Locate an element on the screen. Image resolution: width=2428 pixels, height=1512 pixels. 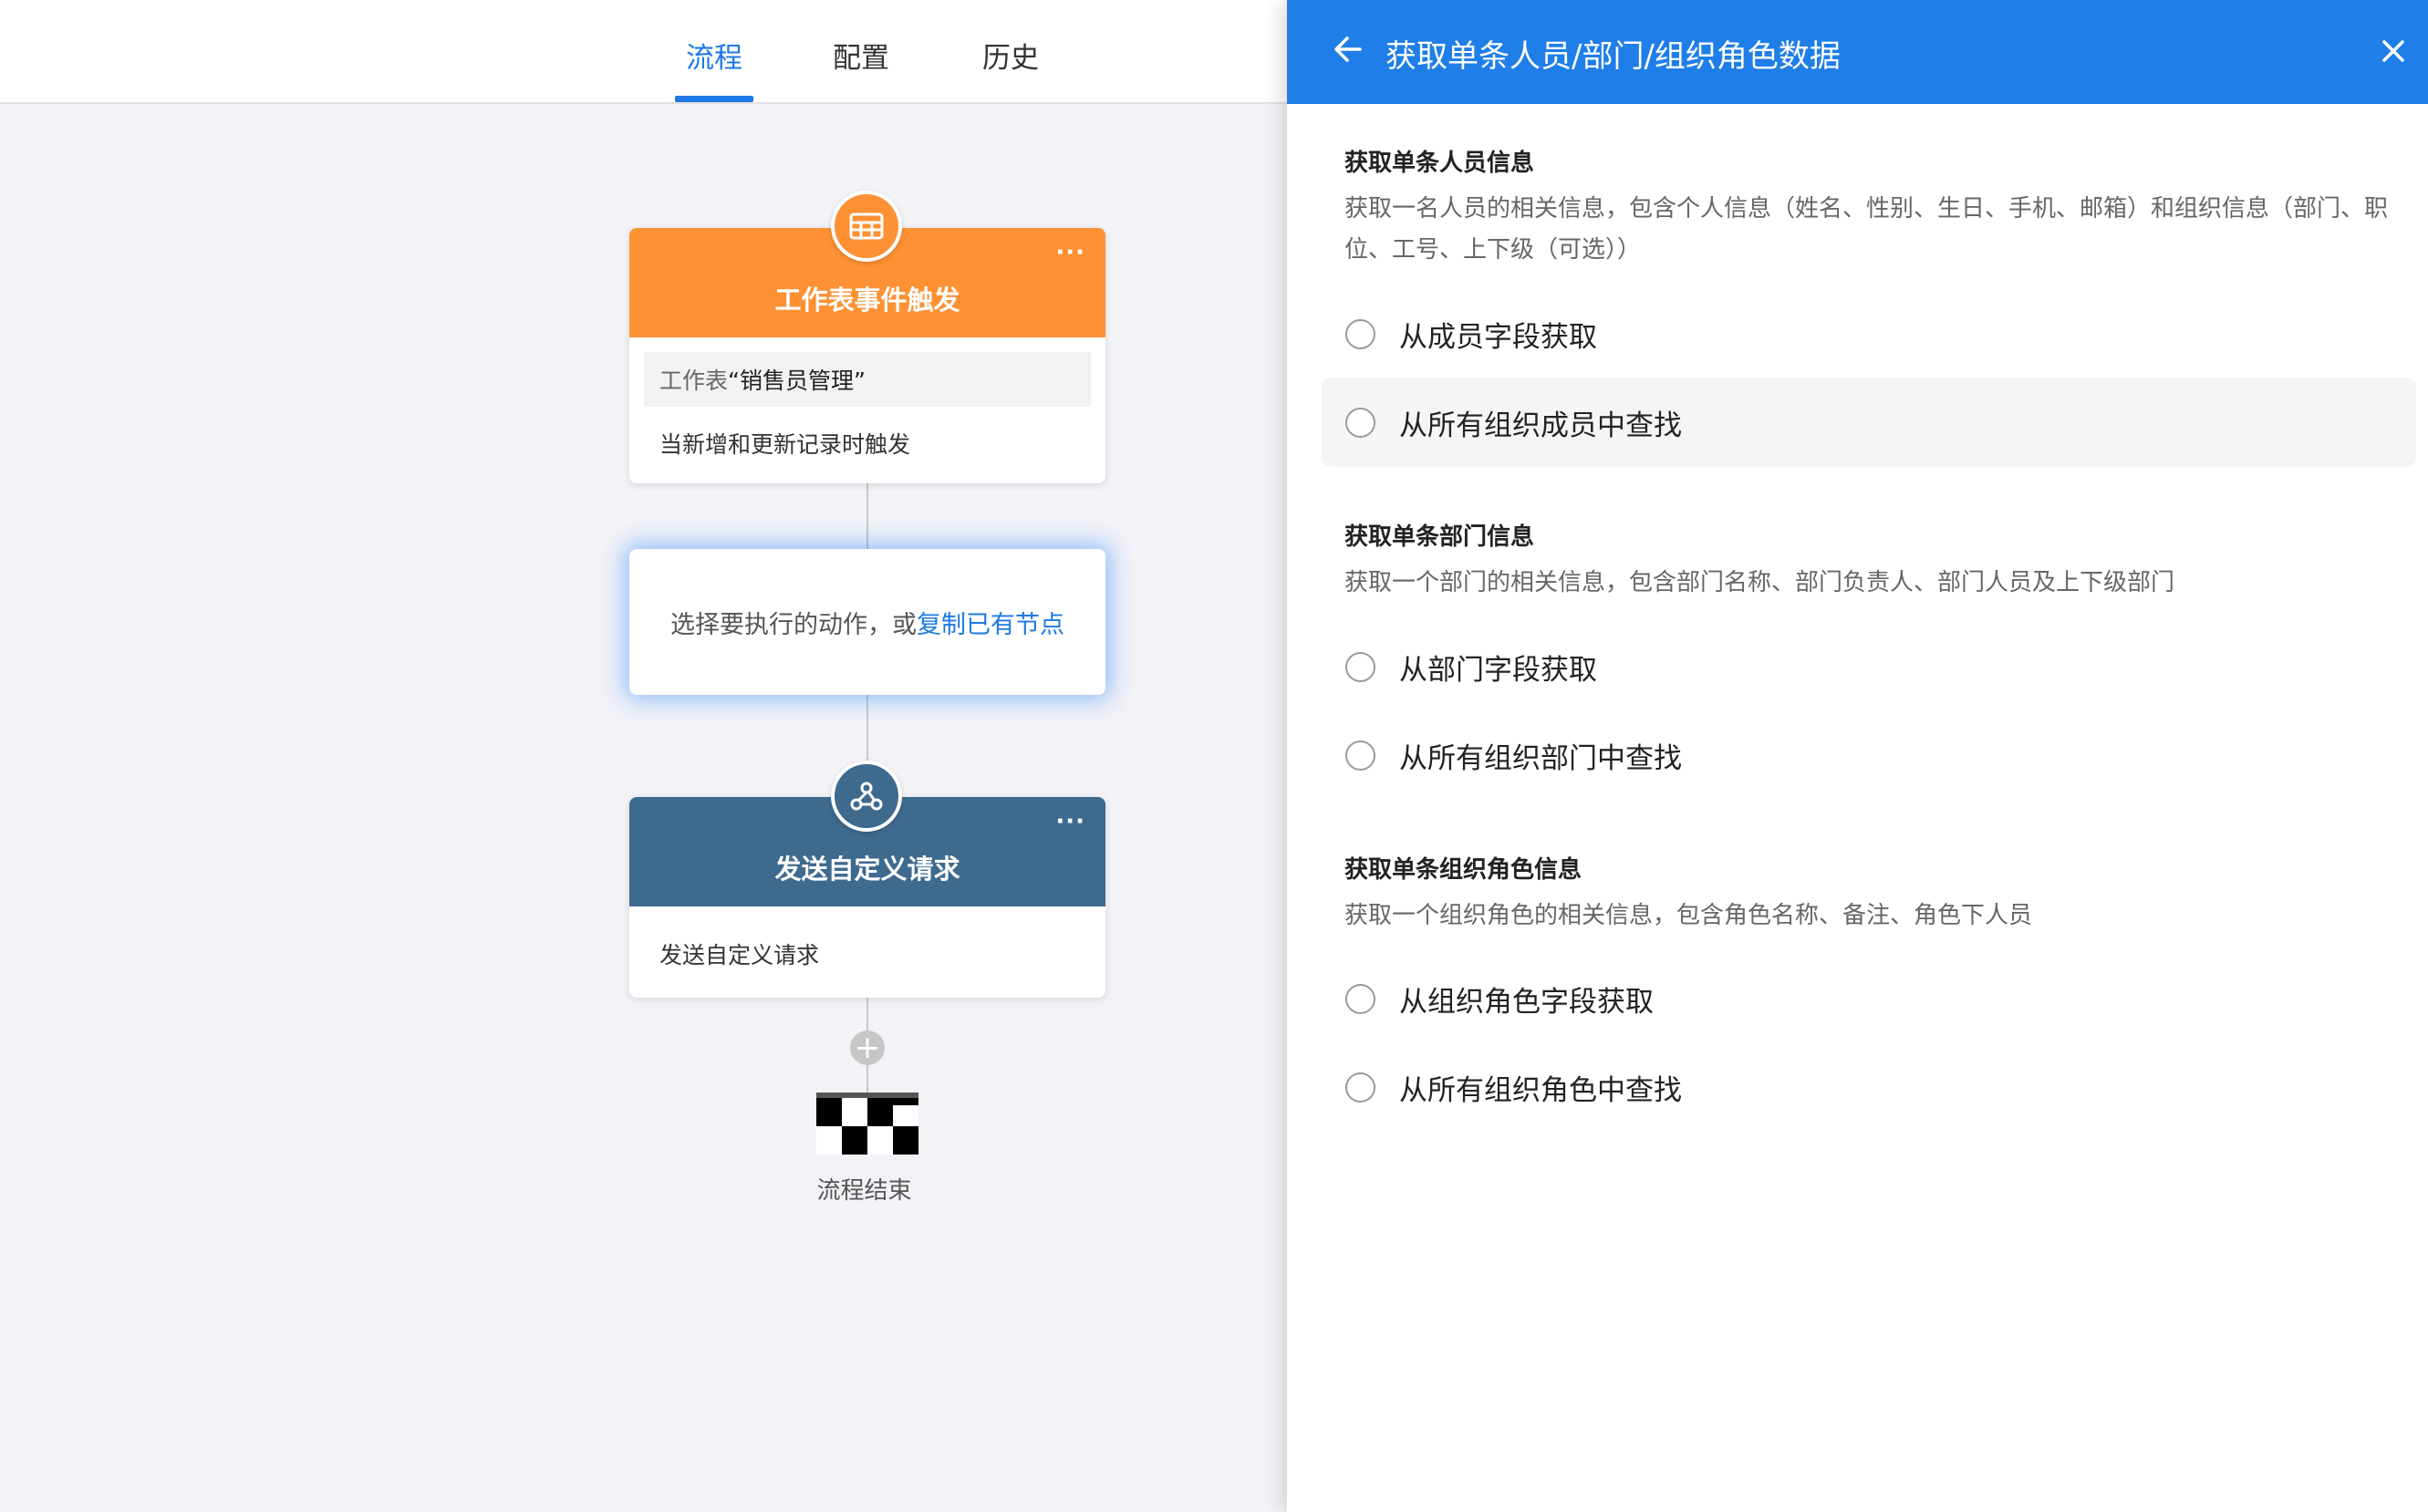
table-icon is located at coordinates (866, 226).